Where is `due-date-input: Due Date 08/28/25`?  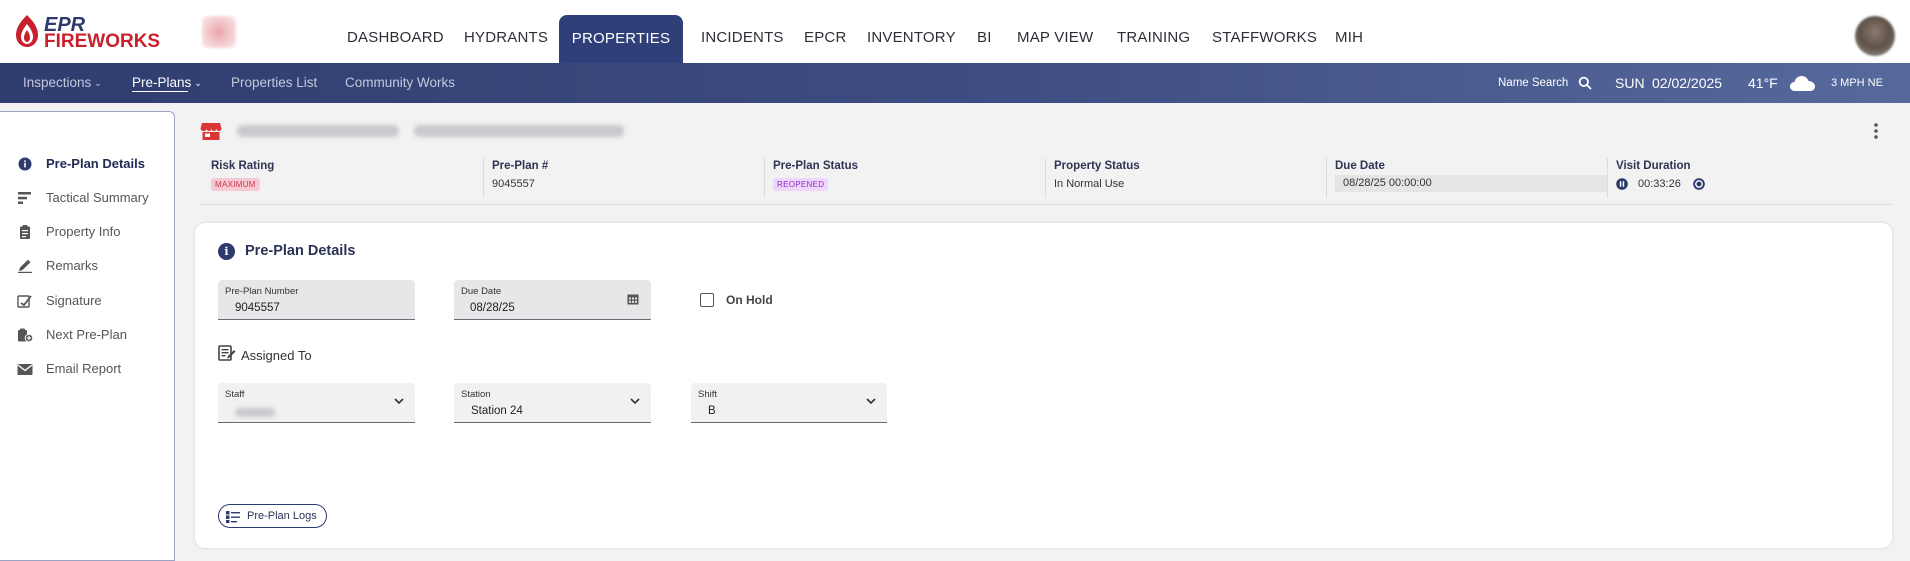 due-date-input: Due Date 08/28/25 is located at coordinates (552, 300).